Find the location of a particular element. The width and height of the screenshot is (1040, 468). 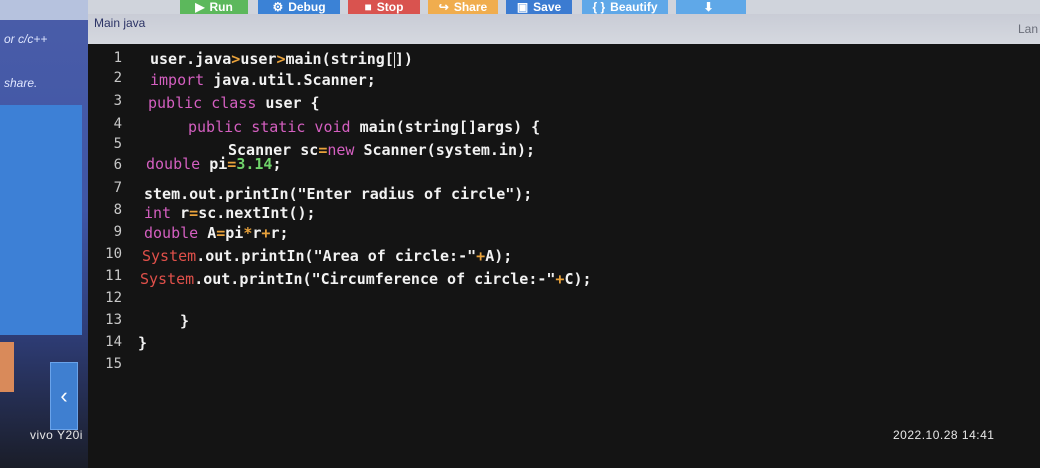

line-number: 2 is located at coordinates (117, 78).